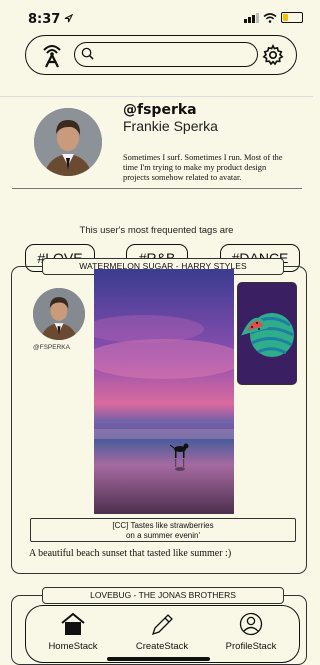 The height and width of the screenshot is (665, 320). I want to click on profile-username: @fsperka, so click(160, 110).